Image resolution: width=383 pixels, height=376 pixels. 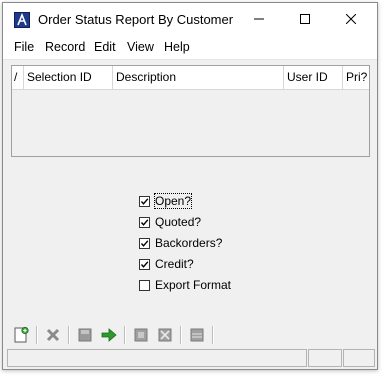 What do you see at coordinates (198, 77) in the screenshot?
I see `column-header-description: Description` at bounding box center [198, 77].